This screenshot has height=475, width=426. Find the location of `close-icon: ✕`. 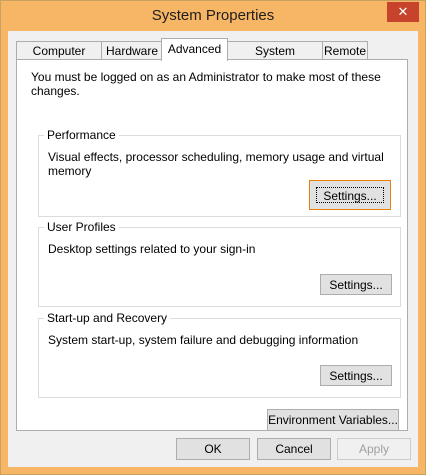

close-icon: ✕ is located at coordinates (403, 11).